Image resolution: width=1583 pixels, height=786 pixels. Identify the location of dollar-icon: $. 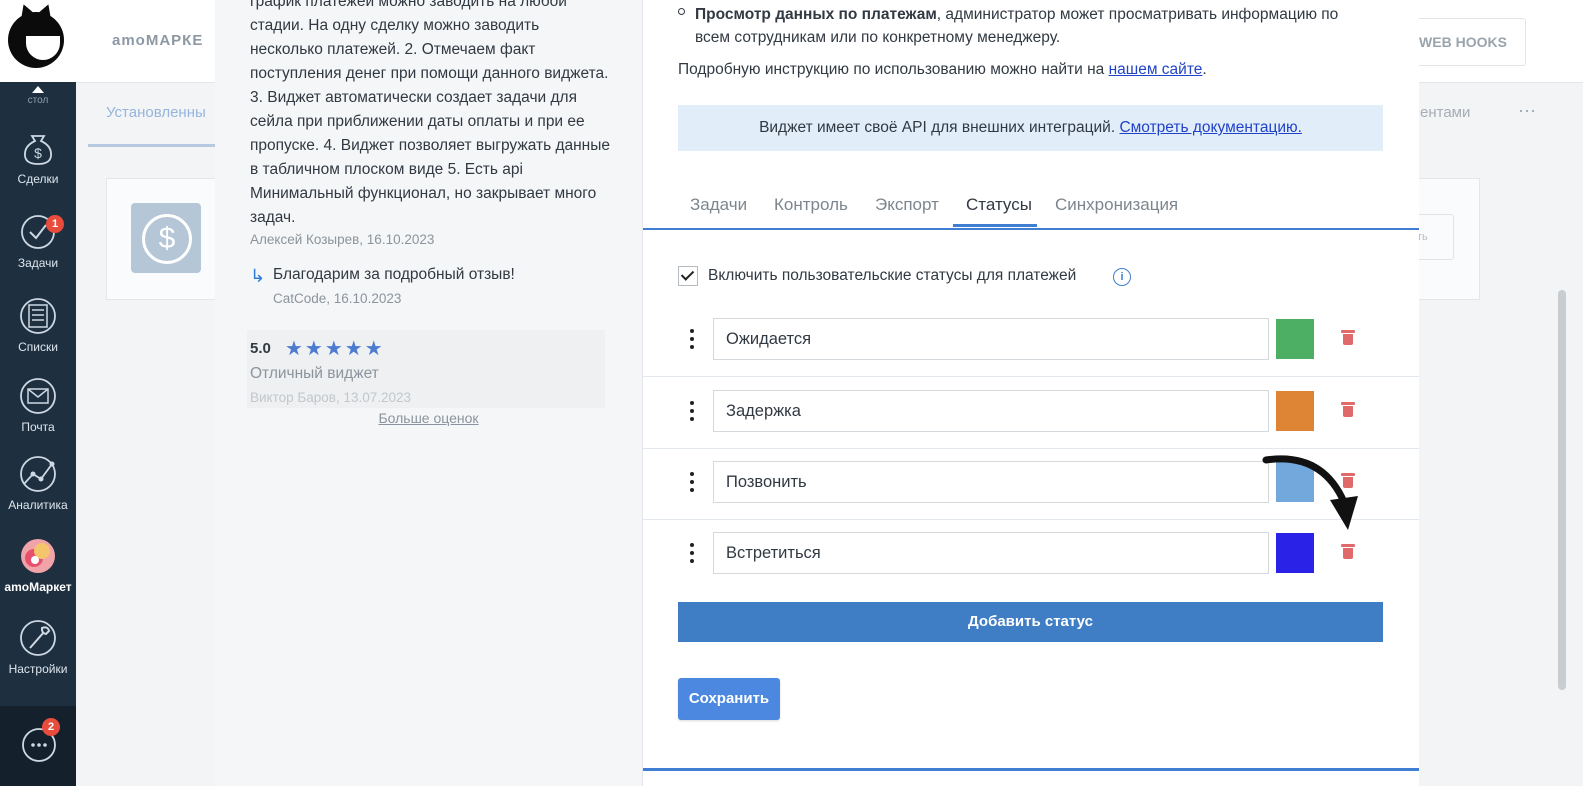
(167, 239).